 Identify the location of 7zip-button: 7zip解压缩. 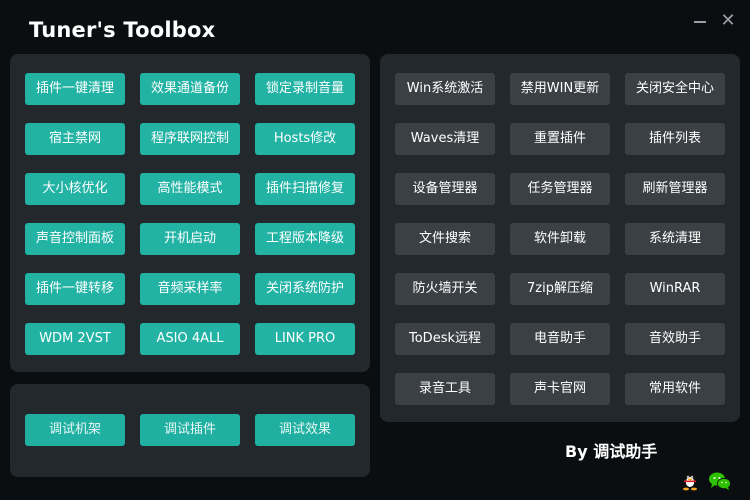
(560, 289).